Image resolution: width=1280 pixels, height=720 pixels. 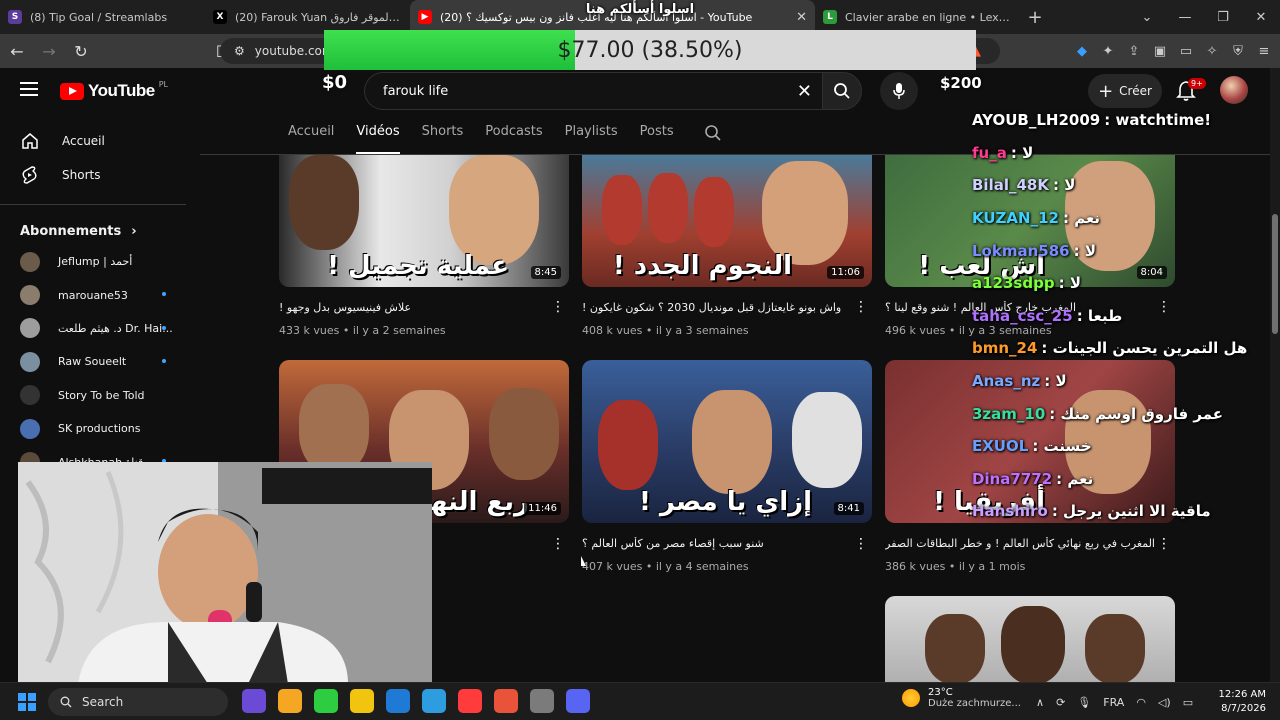 What do you see at coordinates (414, 307) in the screenshot?
I see `video-title: علاش فينيسيوس بدل وجهو !` at bounding box center [414, 307].